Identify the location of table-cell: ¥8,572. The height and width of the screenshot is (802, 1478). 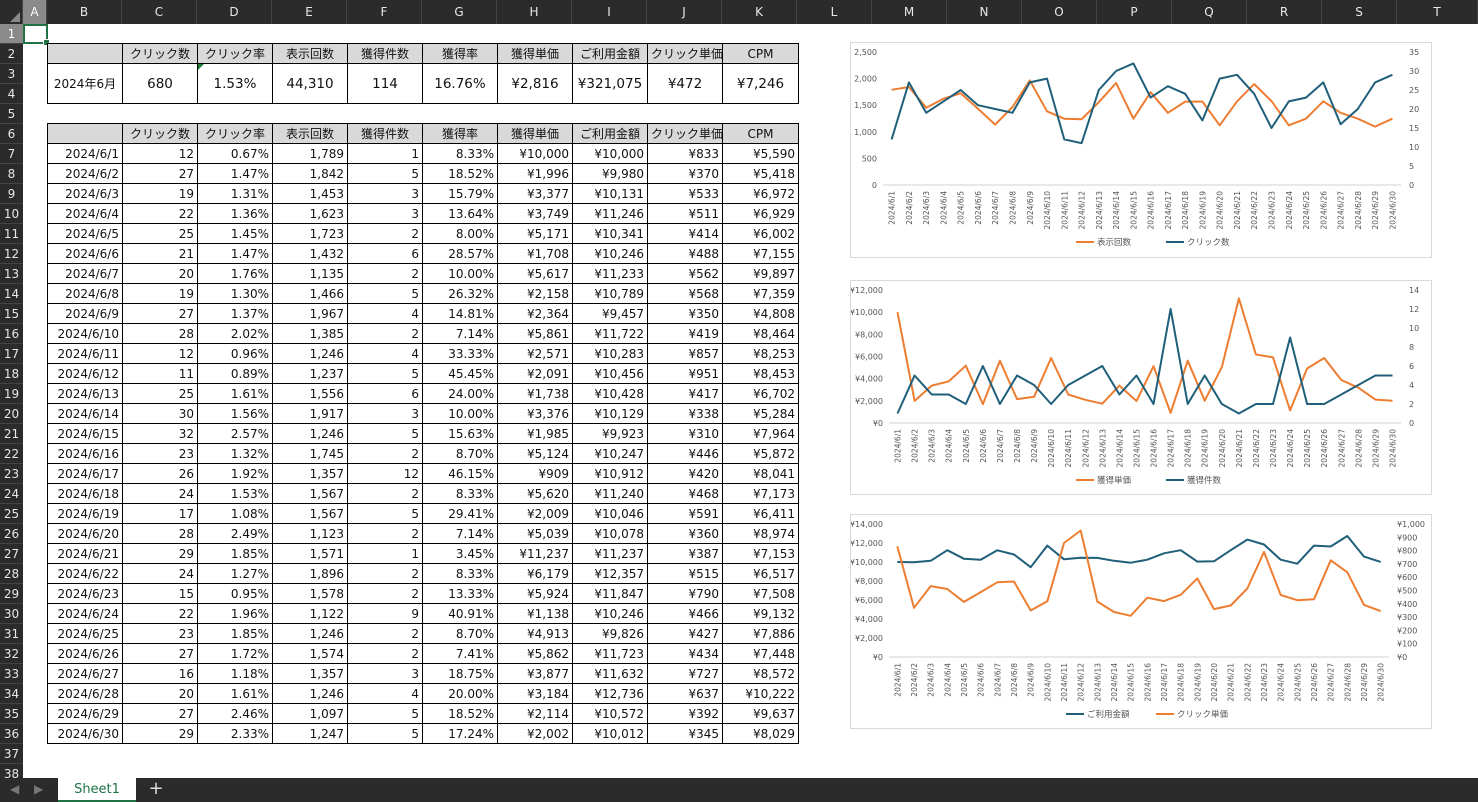
(760, 673).